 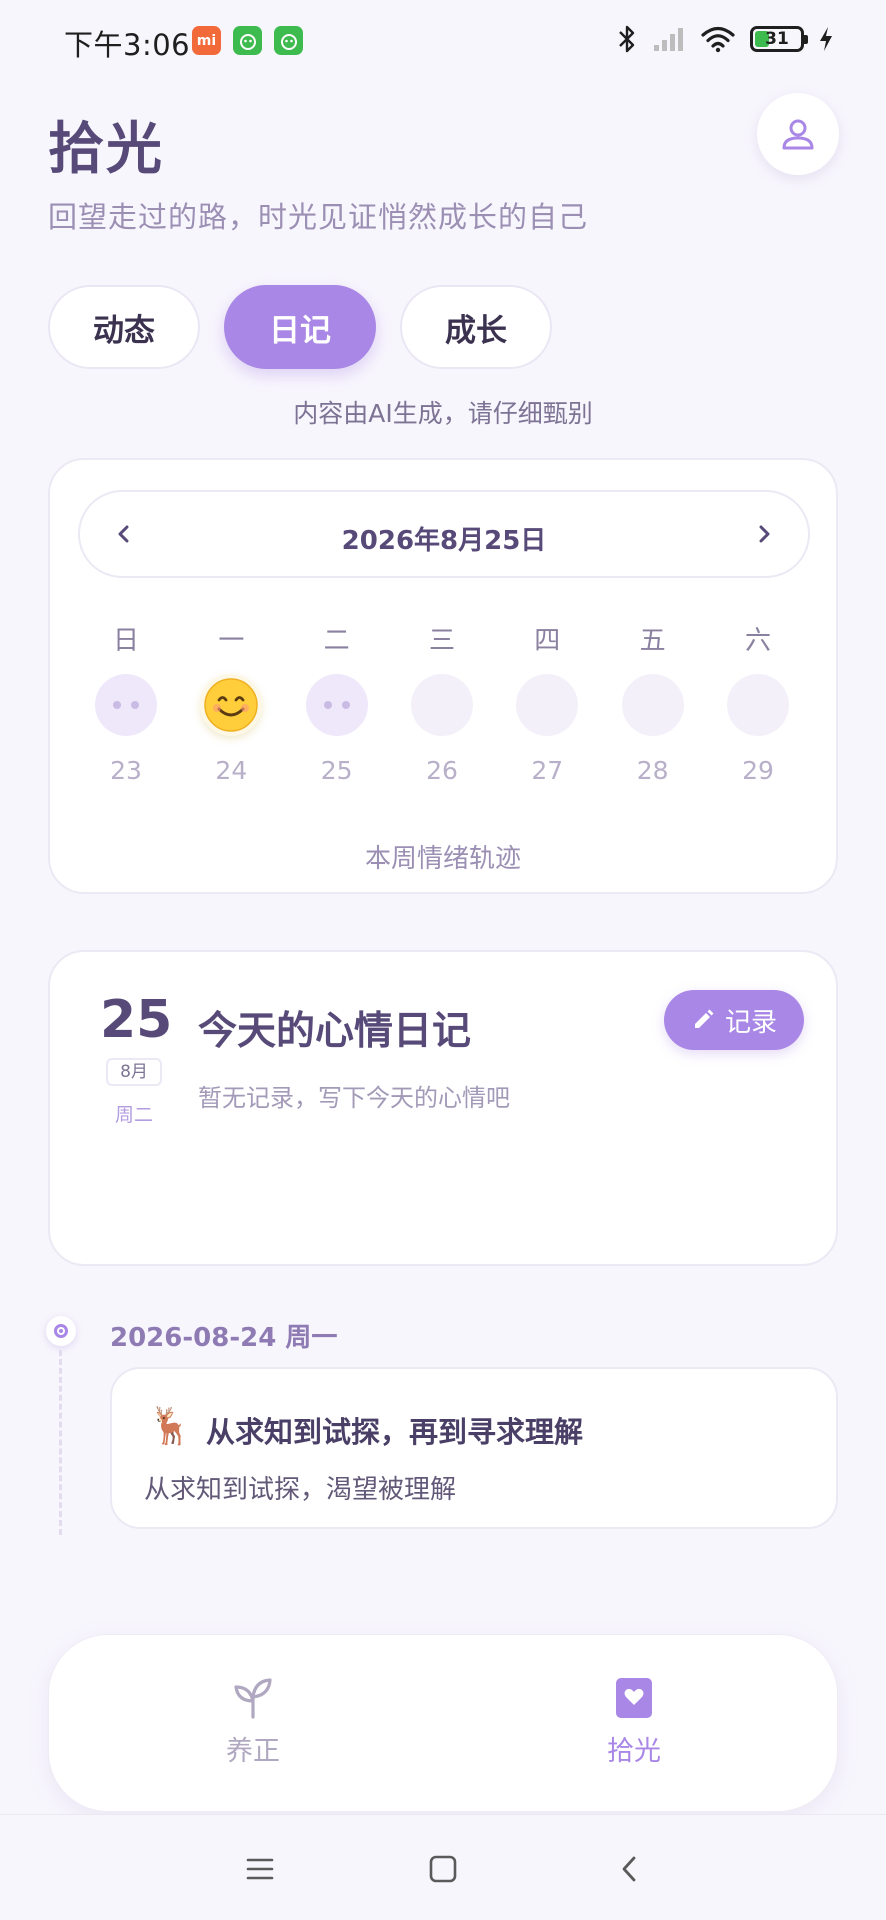 I want to click on menu-icon, so click(x=260, y=1869).